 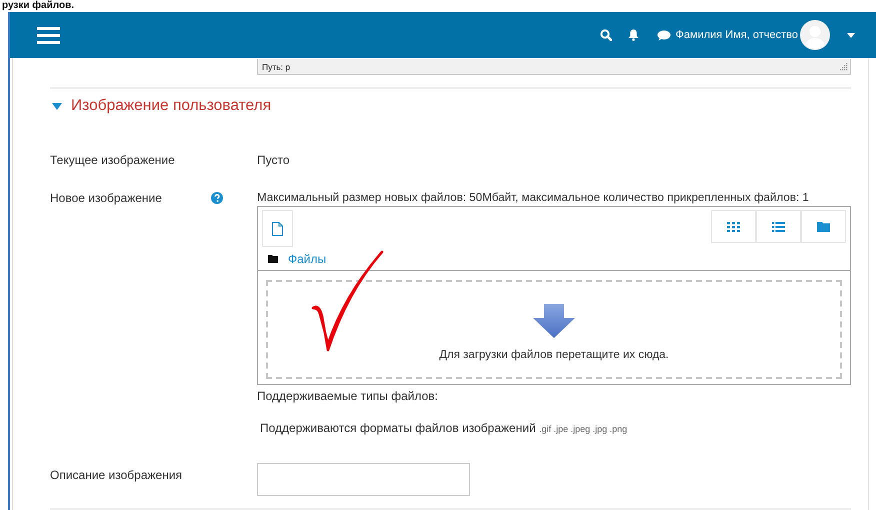 I want to click on supported-types-label: Поддерживаемые типы файлов:, so click(x=348, y=396).